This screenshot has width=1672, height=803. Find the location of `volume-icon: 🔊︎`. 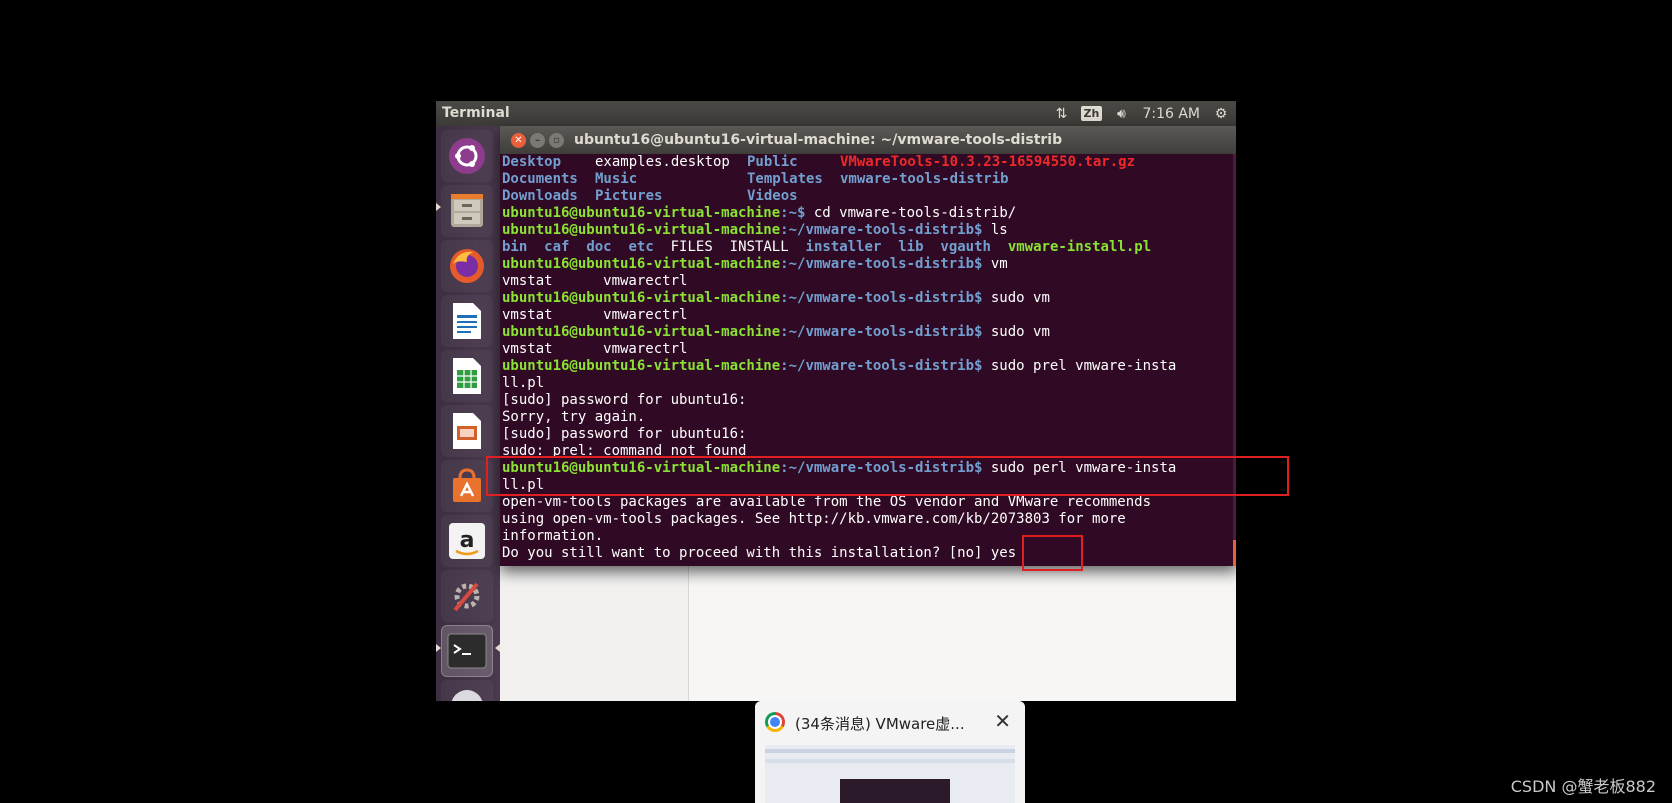

volume-icon: 🔊︎ is located at coordinates (1121, 114).